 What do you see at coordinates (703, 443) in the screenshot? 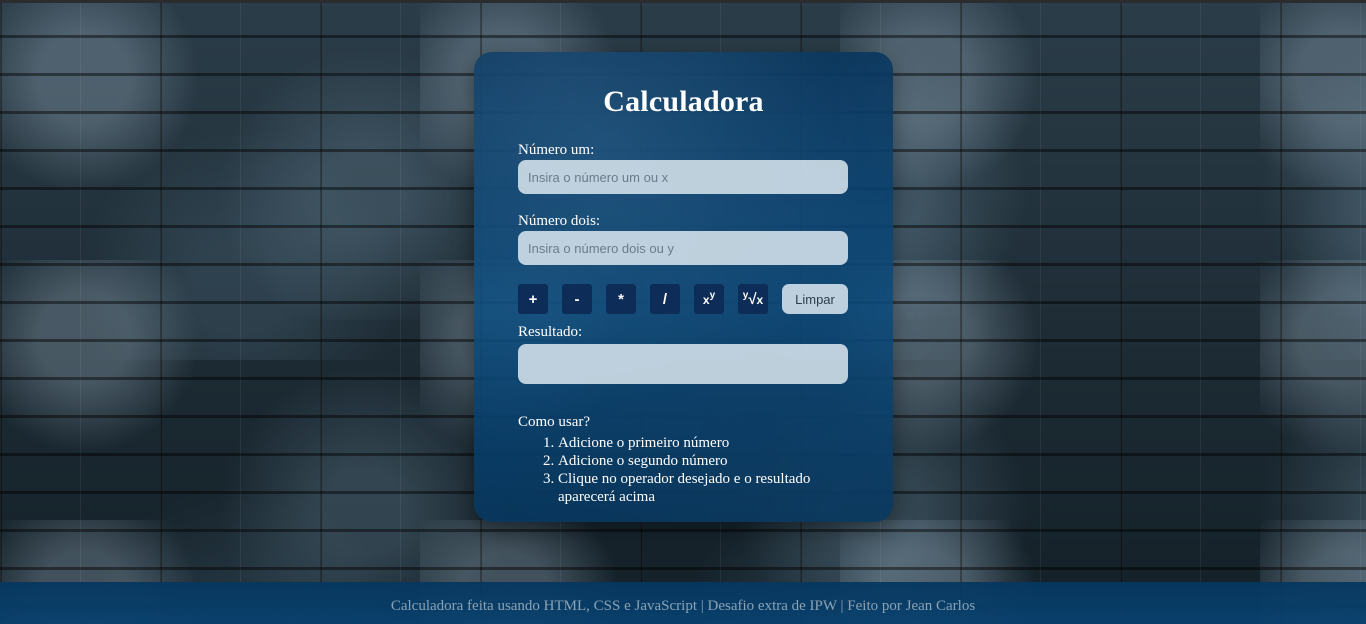
I see `instruction-step: Adicione o primeiro número` at bounding box center [703, 443].